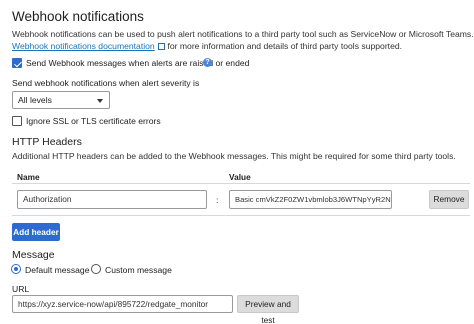 Image resolution: width=474 pixels, height=324 pixels. Describe the element at coordinates (241, 183) in the screenshot. I see `header-table-divider` at that location.